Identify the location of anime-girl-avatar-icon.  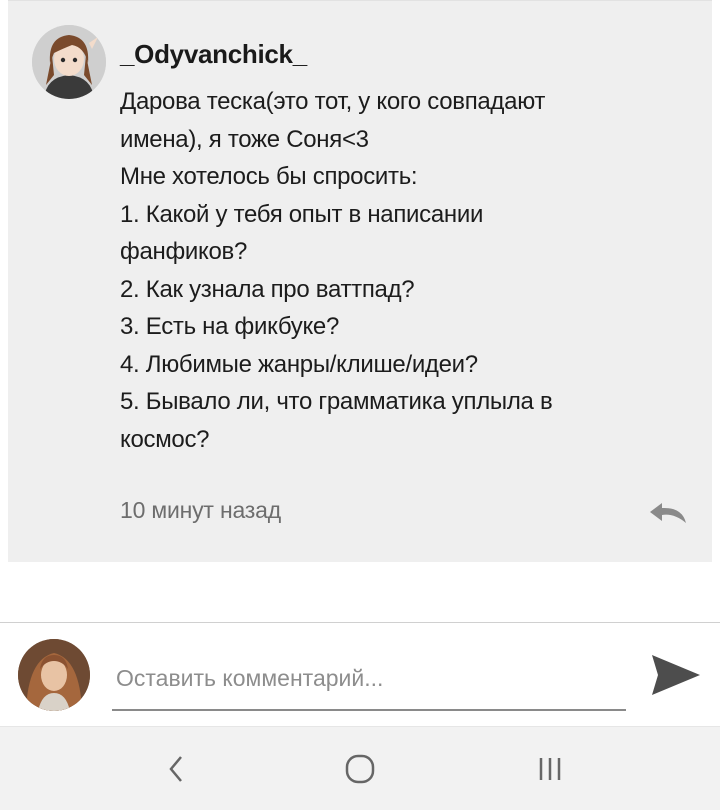
(69, 62).